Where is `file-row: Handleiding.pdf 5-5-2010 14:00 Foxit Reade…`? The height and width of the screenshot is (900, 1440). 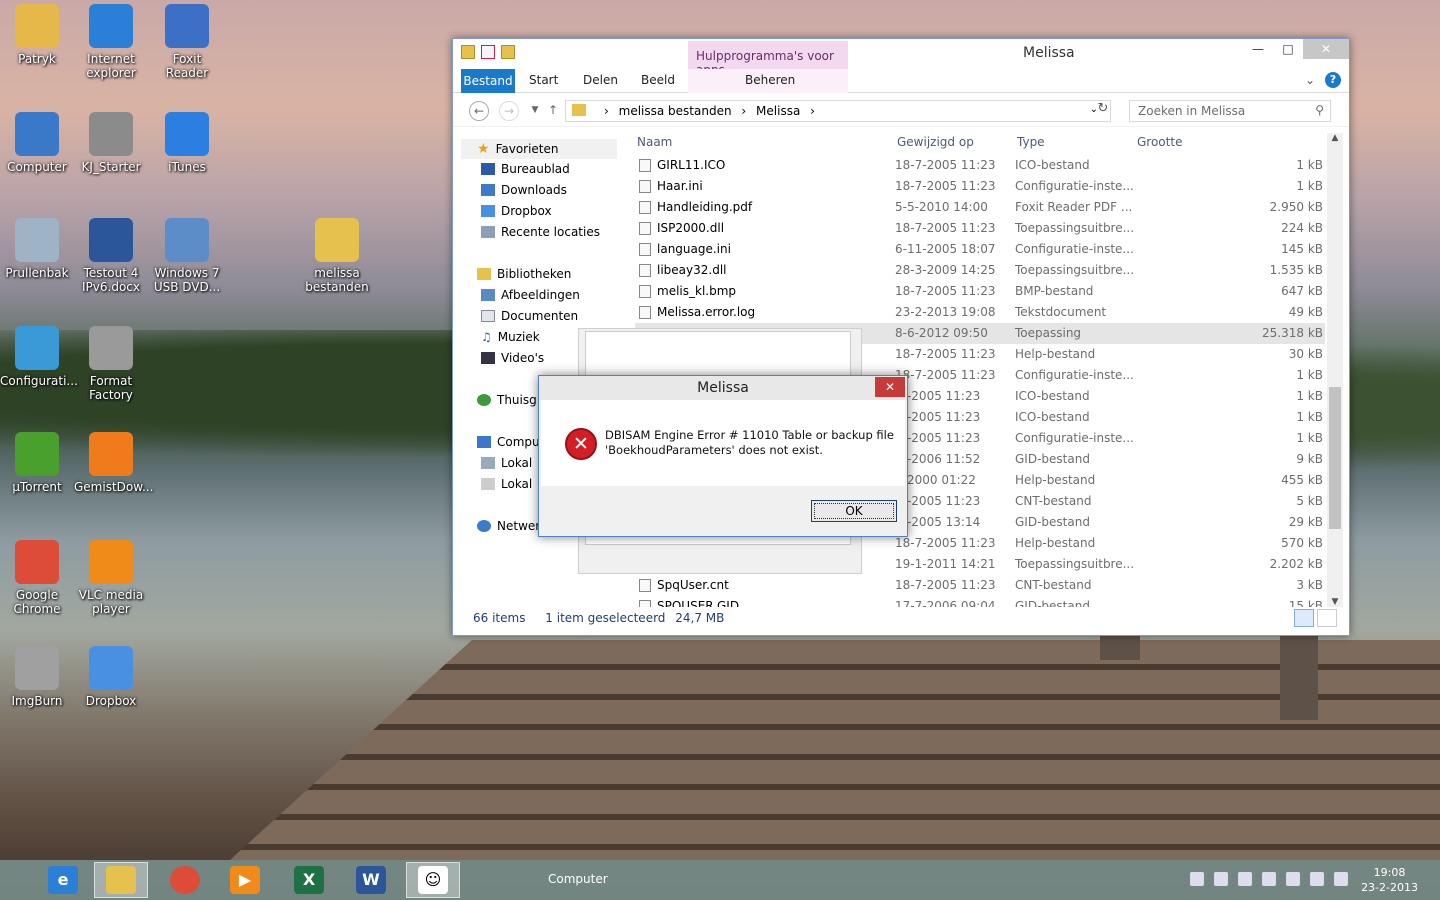
file-row: Handleiding.pdf 5-5-2010 14:00 Foxit Reade… is located at coordinates (980, 207).